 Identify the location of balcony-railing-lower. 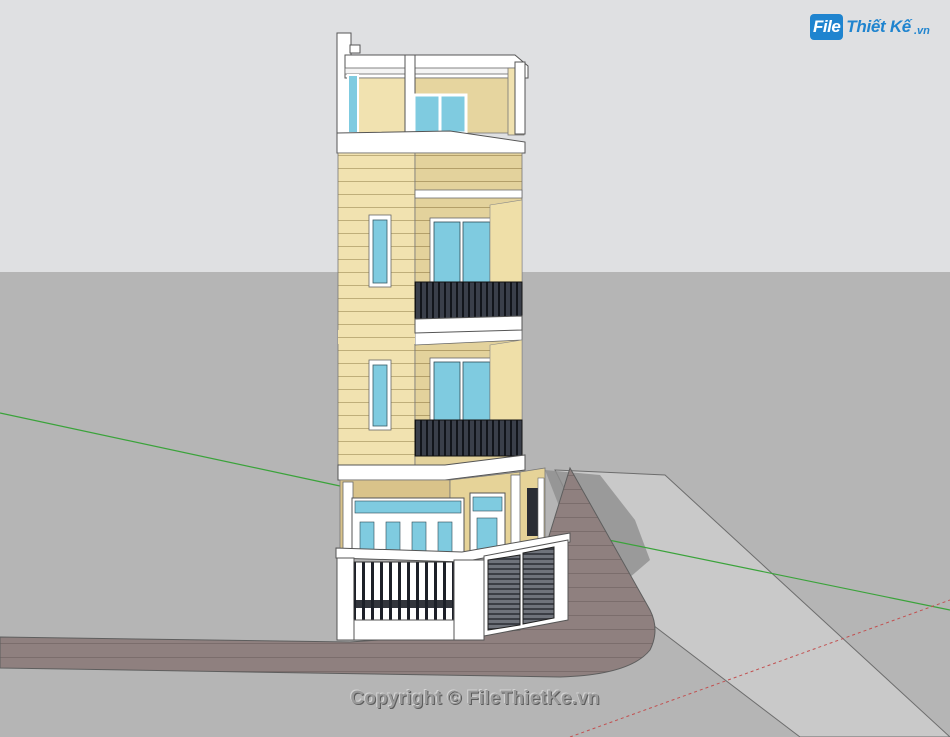
(468, 438).